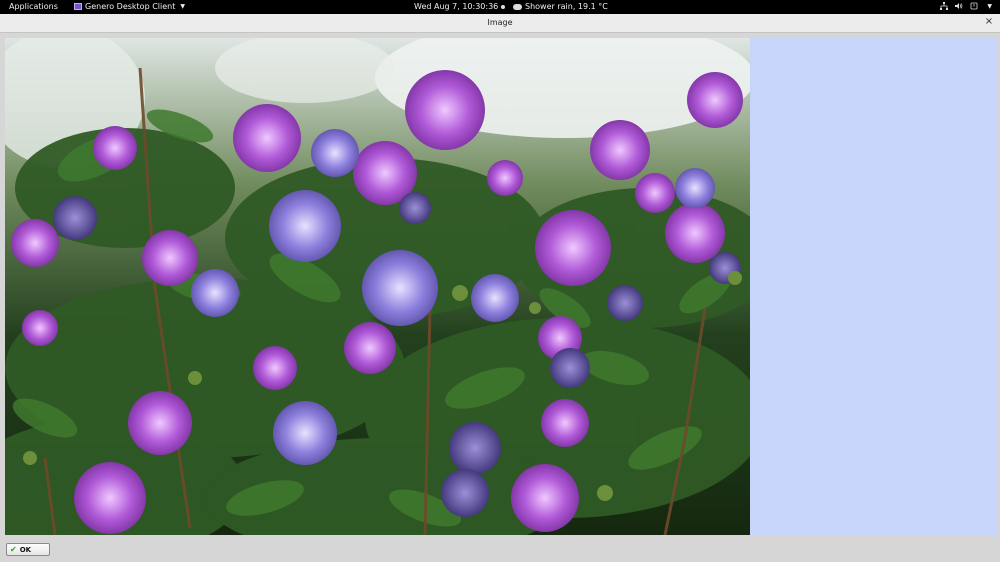  Describe the element at coordinates (974, 6) in the screenshot. I see `power-icon` at that location.